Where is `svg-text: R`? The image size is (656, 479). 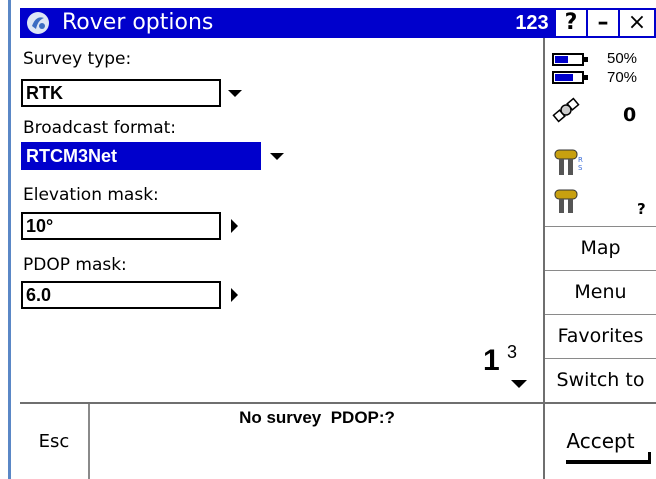
svg-text: R is located at coordinates (580, 160).